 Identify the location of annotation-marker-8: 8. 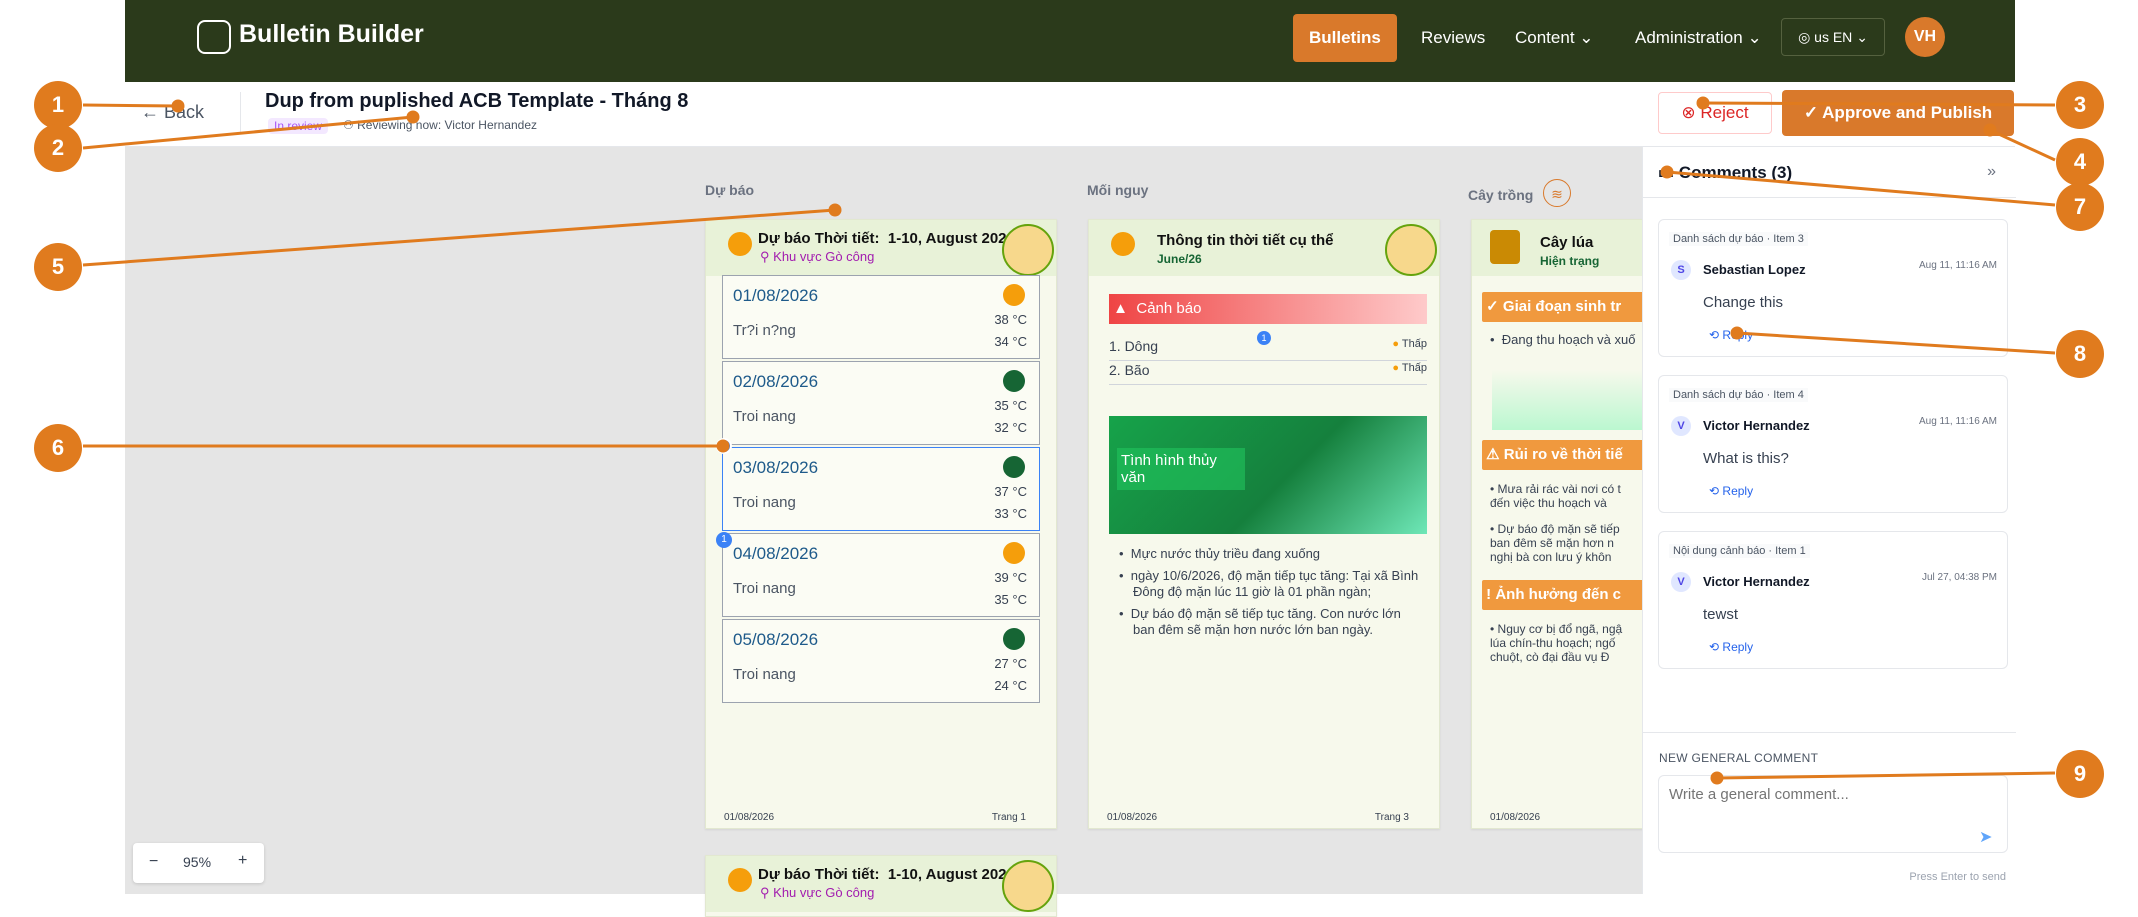
(2080, 354).